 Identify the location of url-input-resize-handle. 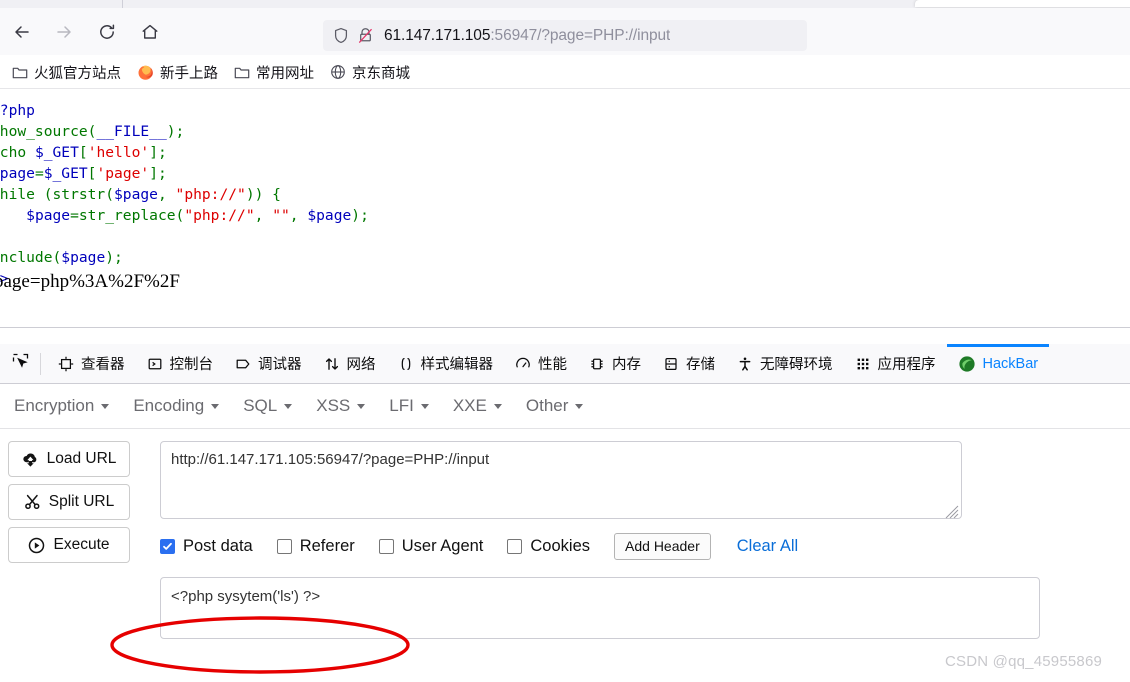
(952, 512).